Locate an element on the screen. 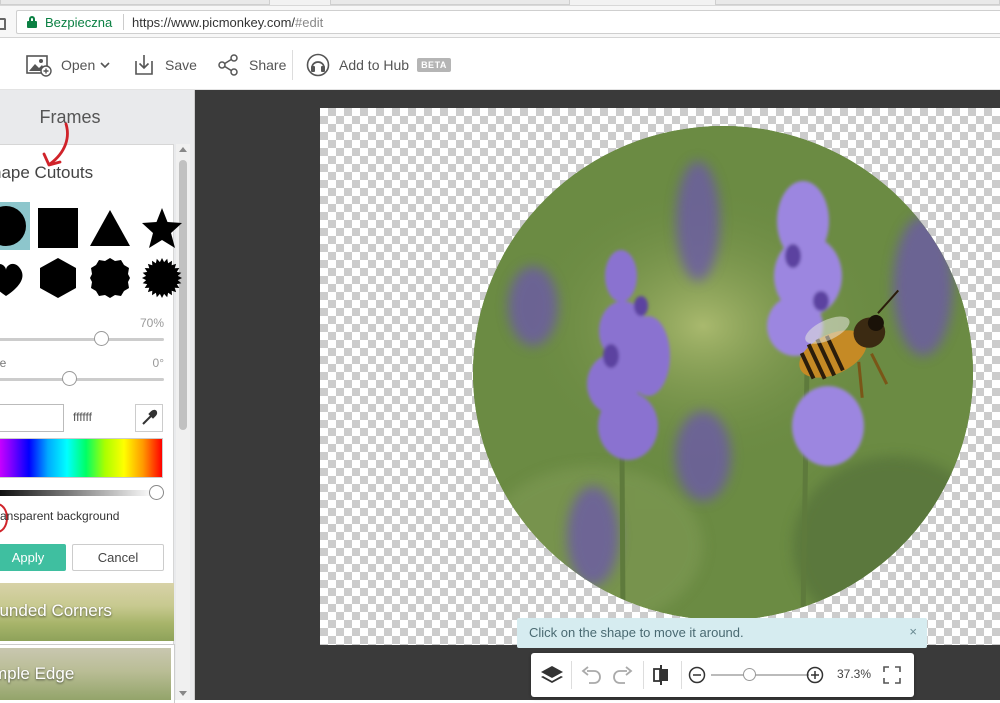 This screenshot has height=703, width=1000. hint-text: Click on the shape to move it around. is located at coordinates (636, 632).